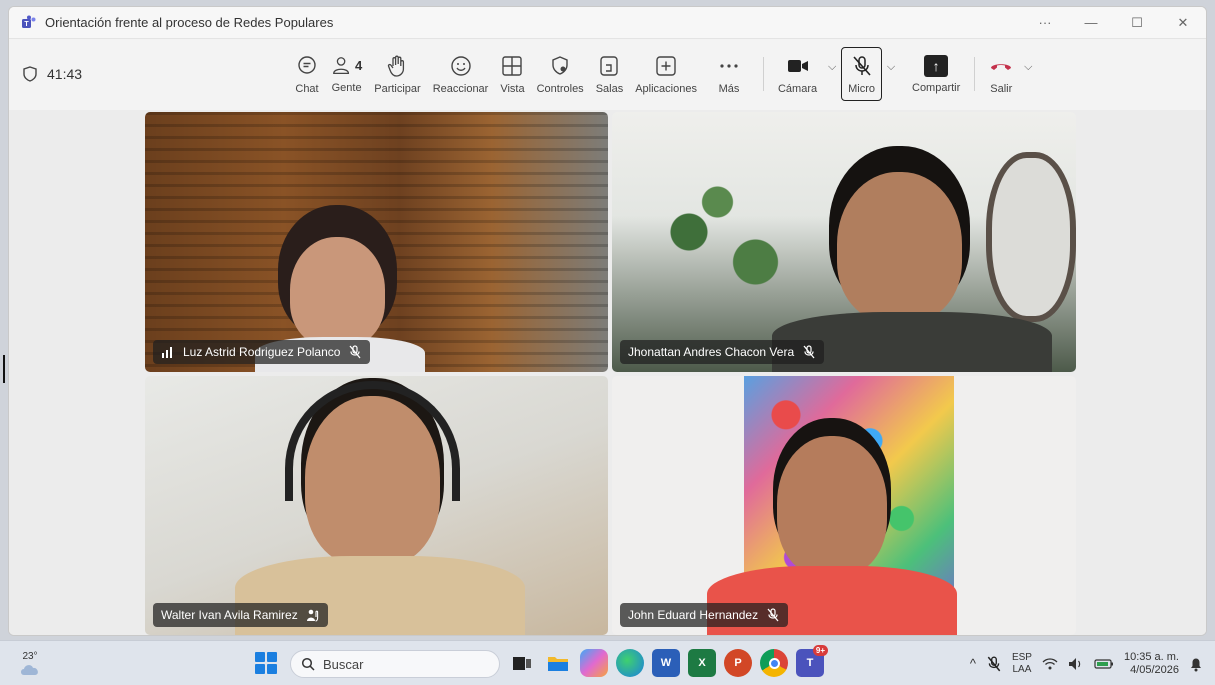  Describe the element at coordinates (936, 65) in the screenshot. I see `share-screen-icon: ↑` at that location.